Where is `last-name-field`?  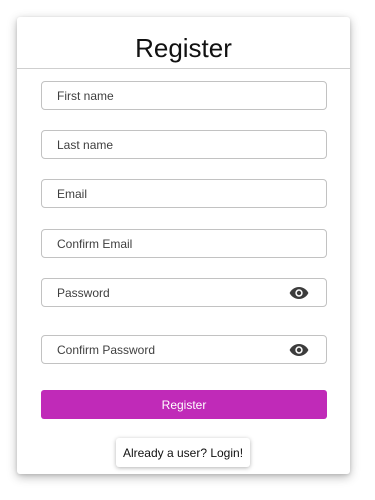
last-name-field is located at coordinates (184, 144).